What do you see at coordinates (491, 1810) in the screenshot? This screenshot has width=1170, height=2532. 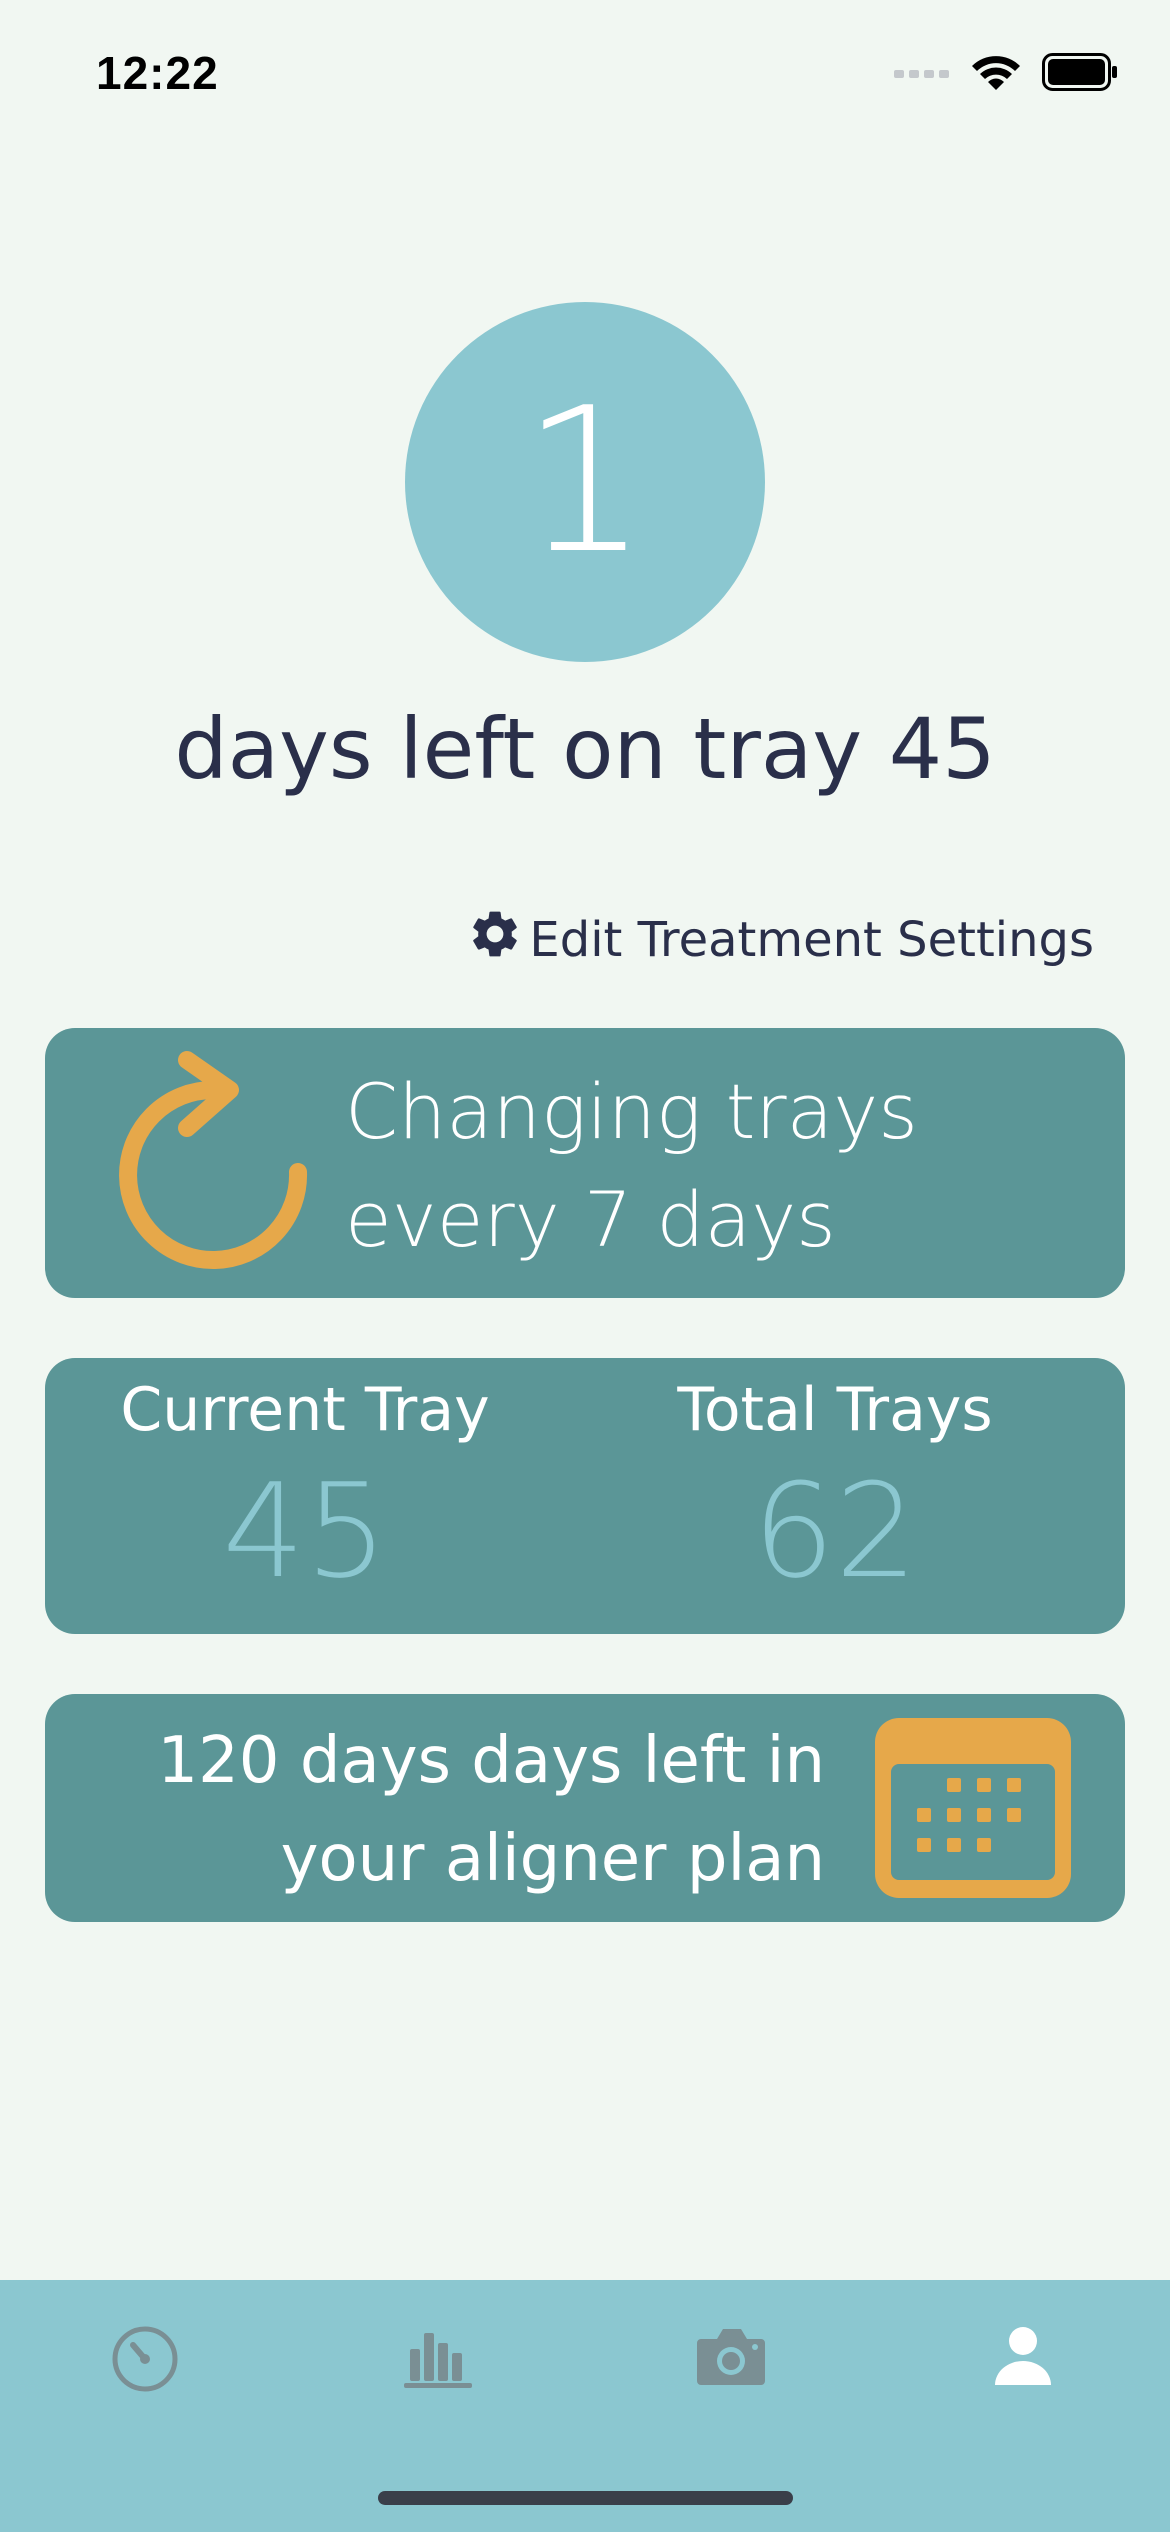 I see `plan-remaining-text: 120 days days left in your aligner plan` at bounding box center [491, 1810].